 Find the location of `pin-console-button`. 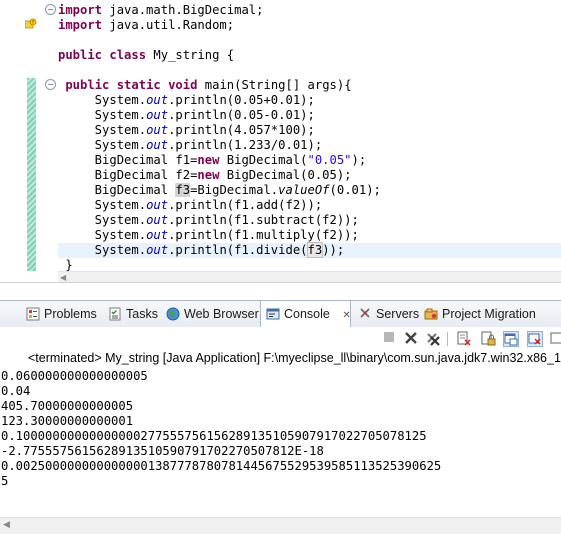

pin-console-button is located at coordinates (511, 339).